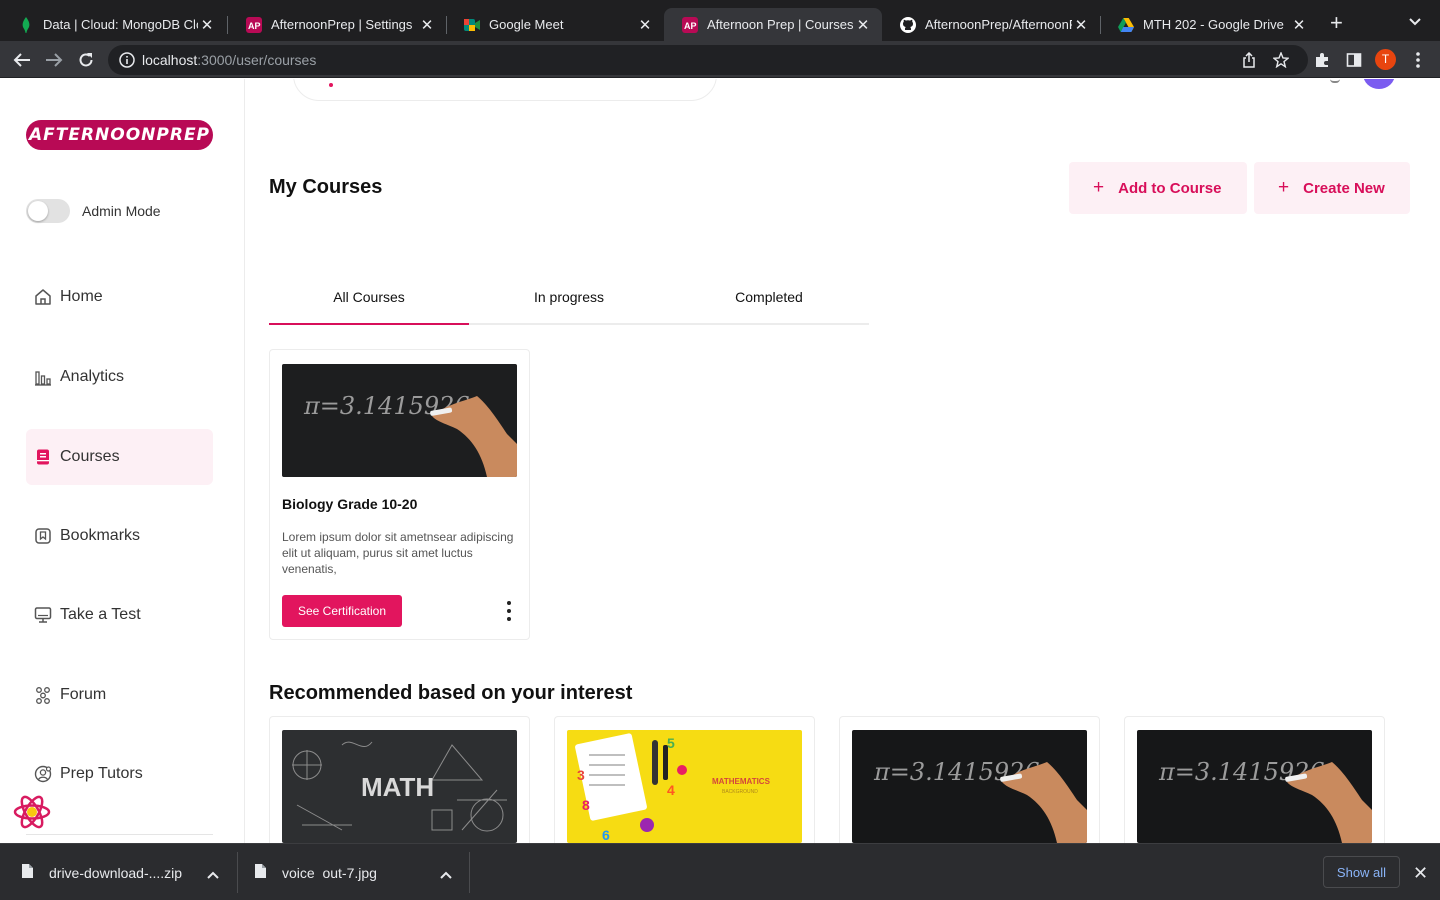  What do you see at coordinates (708, 60) in the screenshot?
I see `address-bar: localhost:3000/user/courses` at bounding box center [708, 60].